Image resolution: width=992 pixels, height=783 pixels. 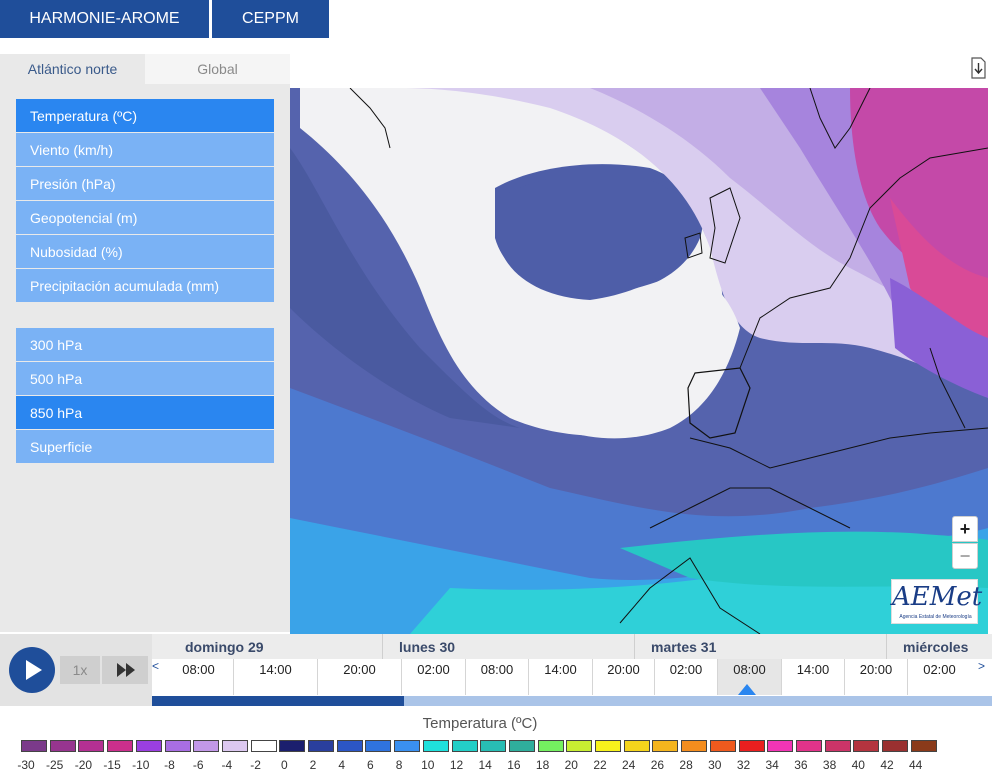 What do you see at coordinates (145, 378) in the screenshot?
I see `level-button: 500 hPa` at bounding box center [145, 378].